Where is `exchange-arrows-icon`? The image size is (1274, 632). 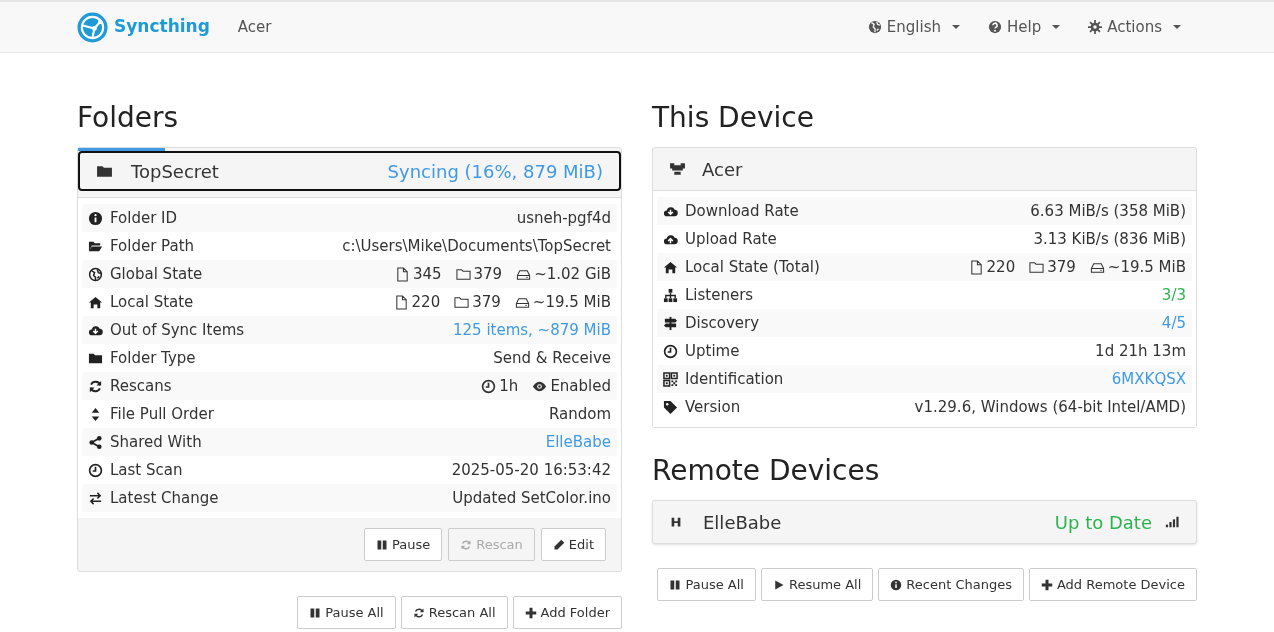
exchange-arrows-icon is located at coordinates (95, 498).